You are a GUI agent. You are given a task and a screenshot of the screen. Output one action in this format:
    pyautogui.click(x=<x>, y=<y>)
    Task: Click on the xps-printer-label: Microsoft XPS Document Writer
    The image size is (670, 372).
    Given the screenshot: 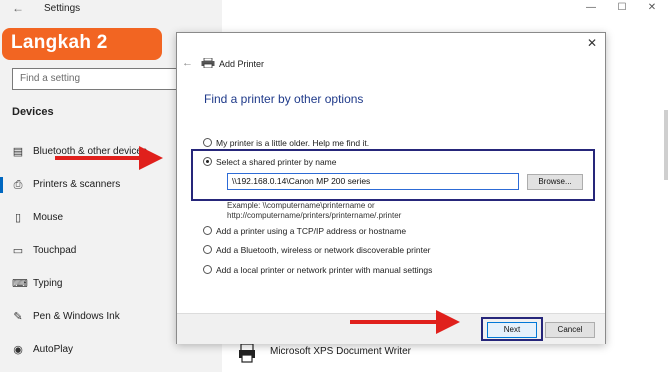 What is the action you would take?
    pyautogui.click(x=340, y=351)
    